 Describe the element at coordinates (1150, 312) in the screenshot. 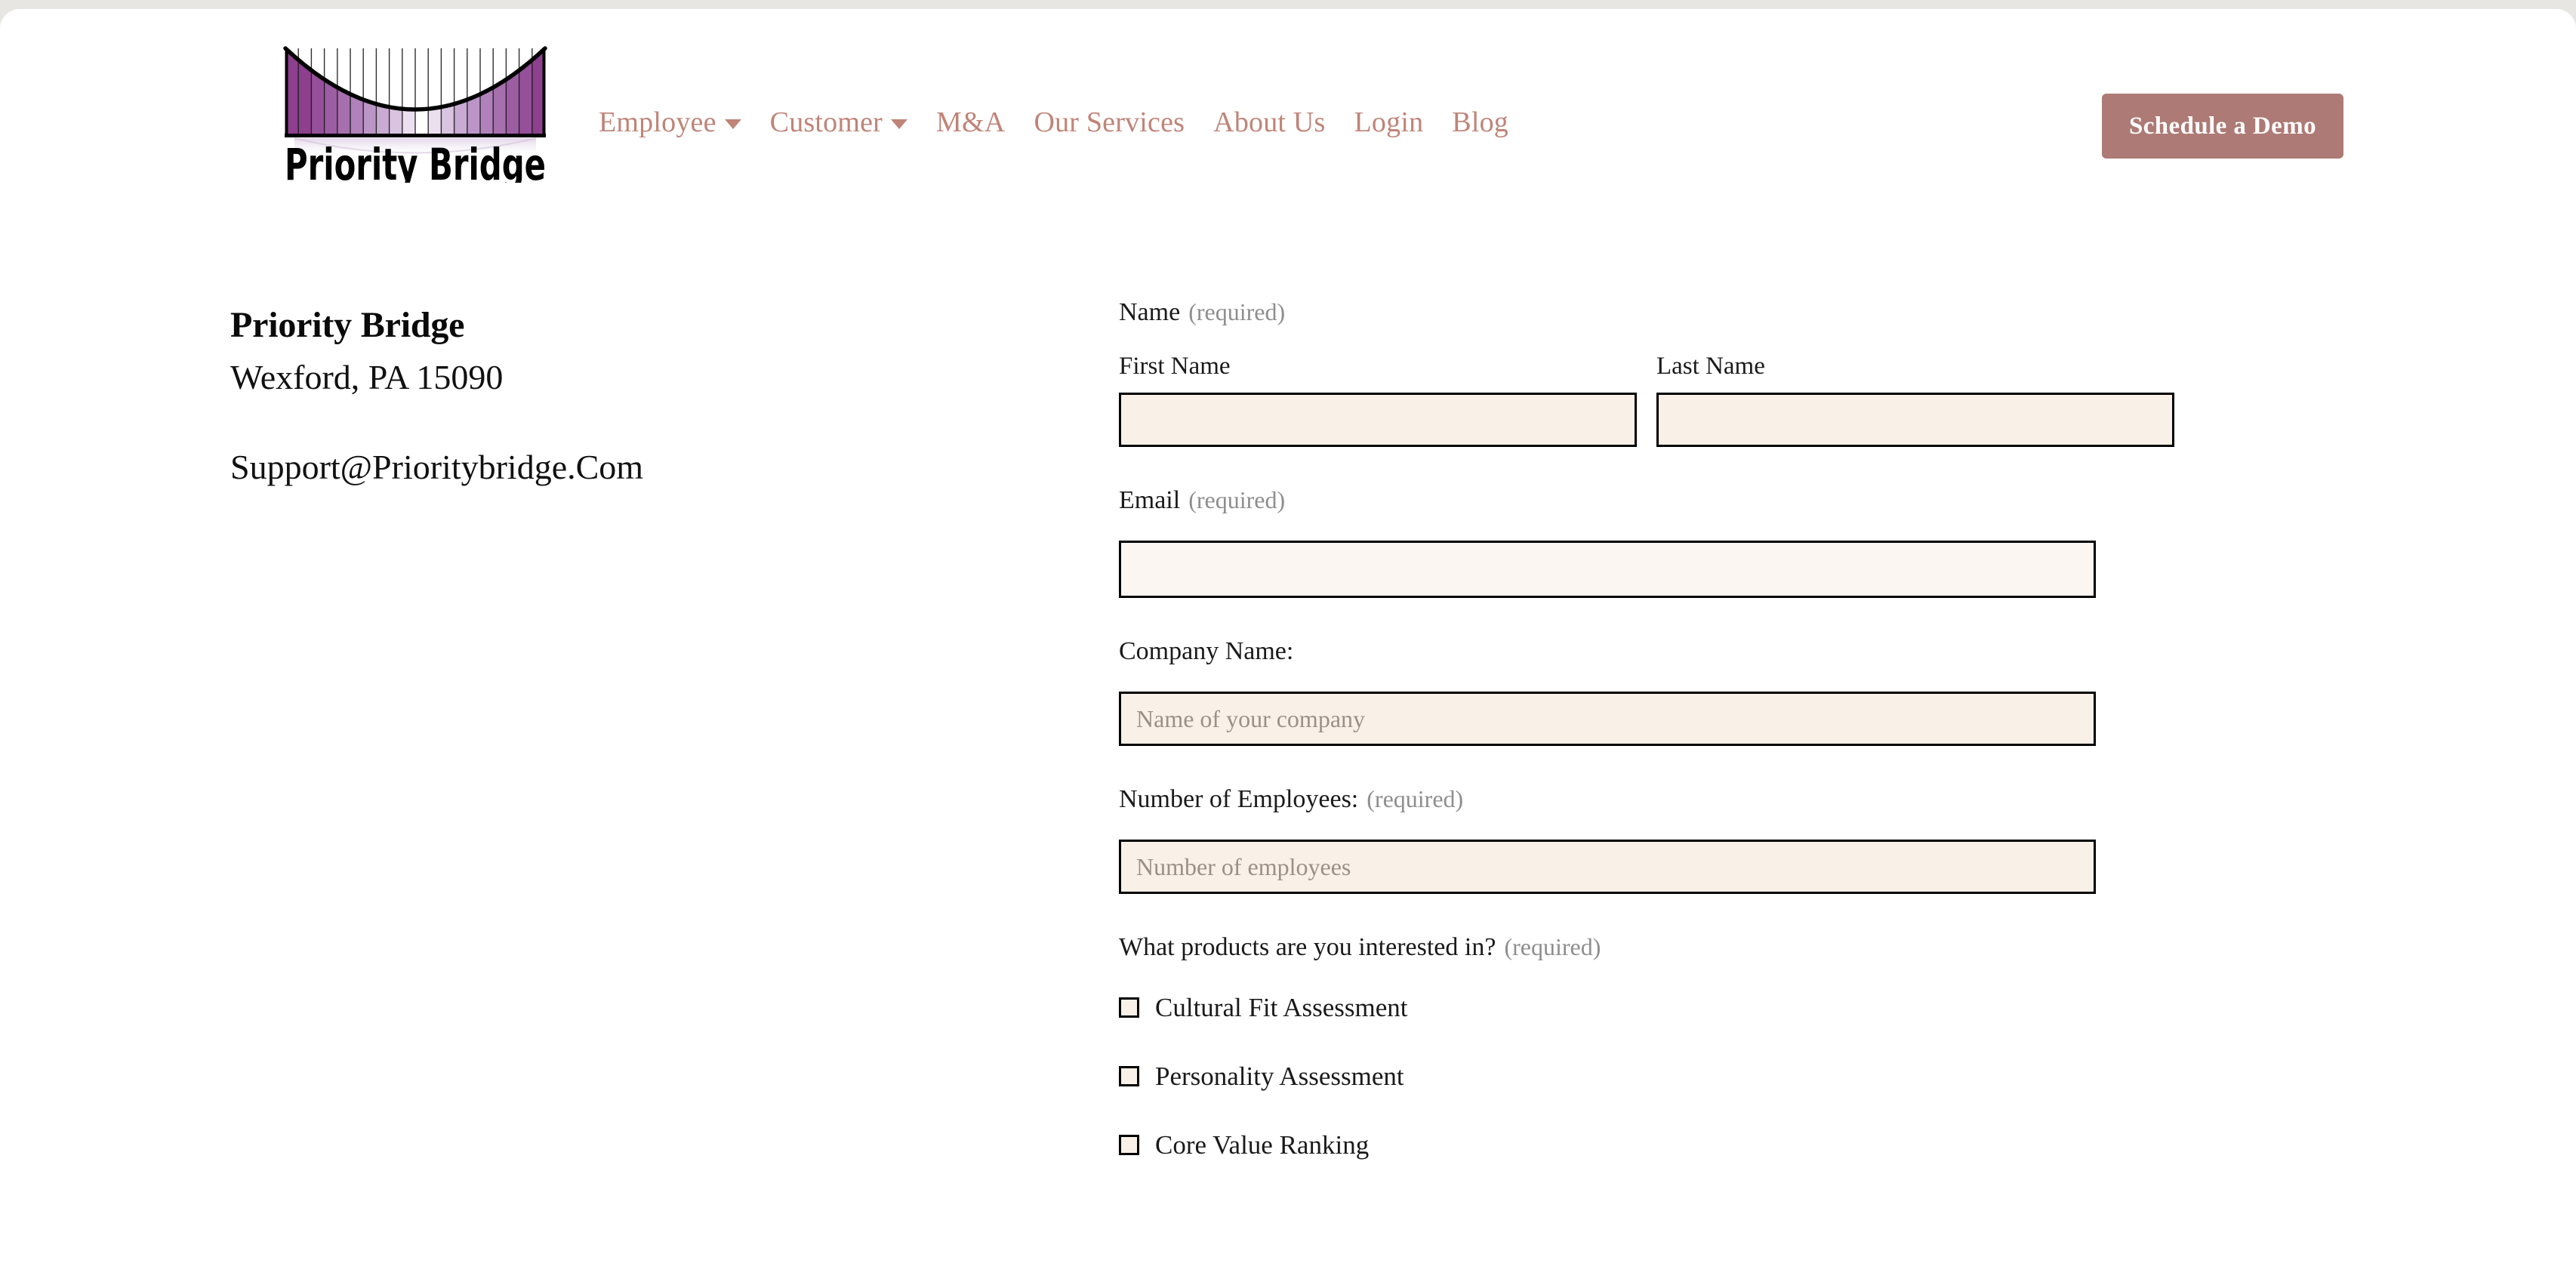

I see `name-label-text: Name` at that location.